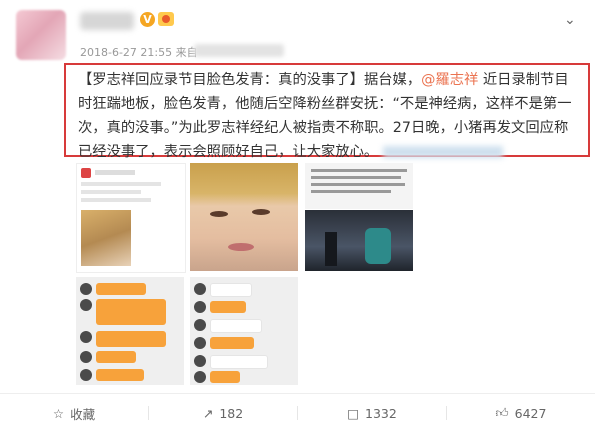 Image resolution: width=595 pixels, height=429 pixels. Describe the element at coordinates (239, 50) in the screenshot. I see `source-blurred` at that location.